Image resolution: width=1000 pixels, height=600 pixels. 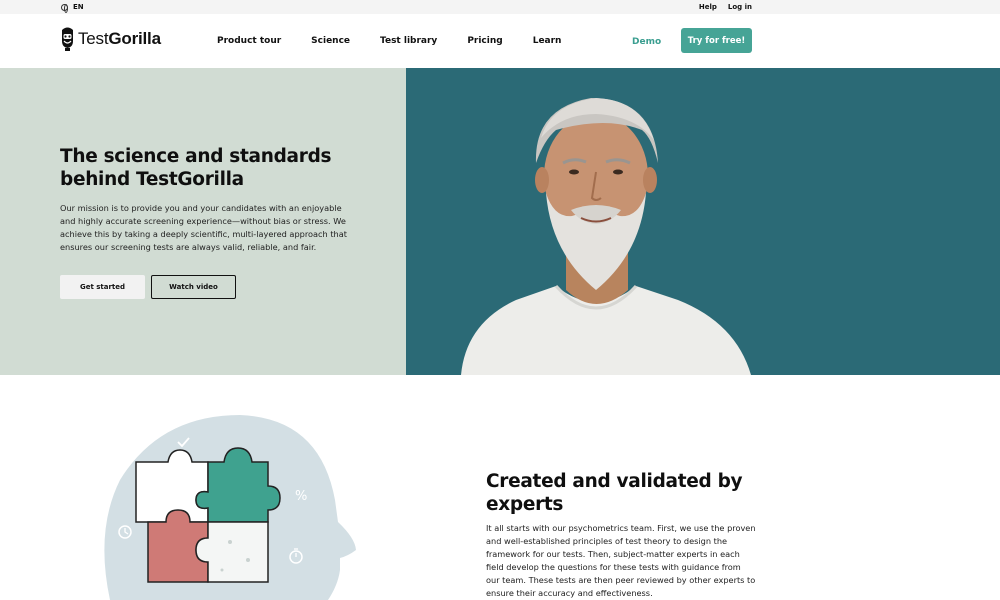 What do you see at coordinates (716, 40) in the screenshot?
I see `try-for-free-button: Try for free!` at bounding box center [716, 40].